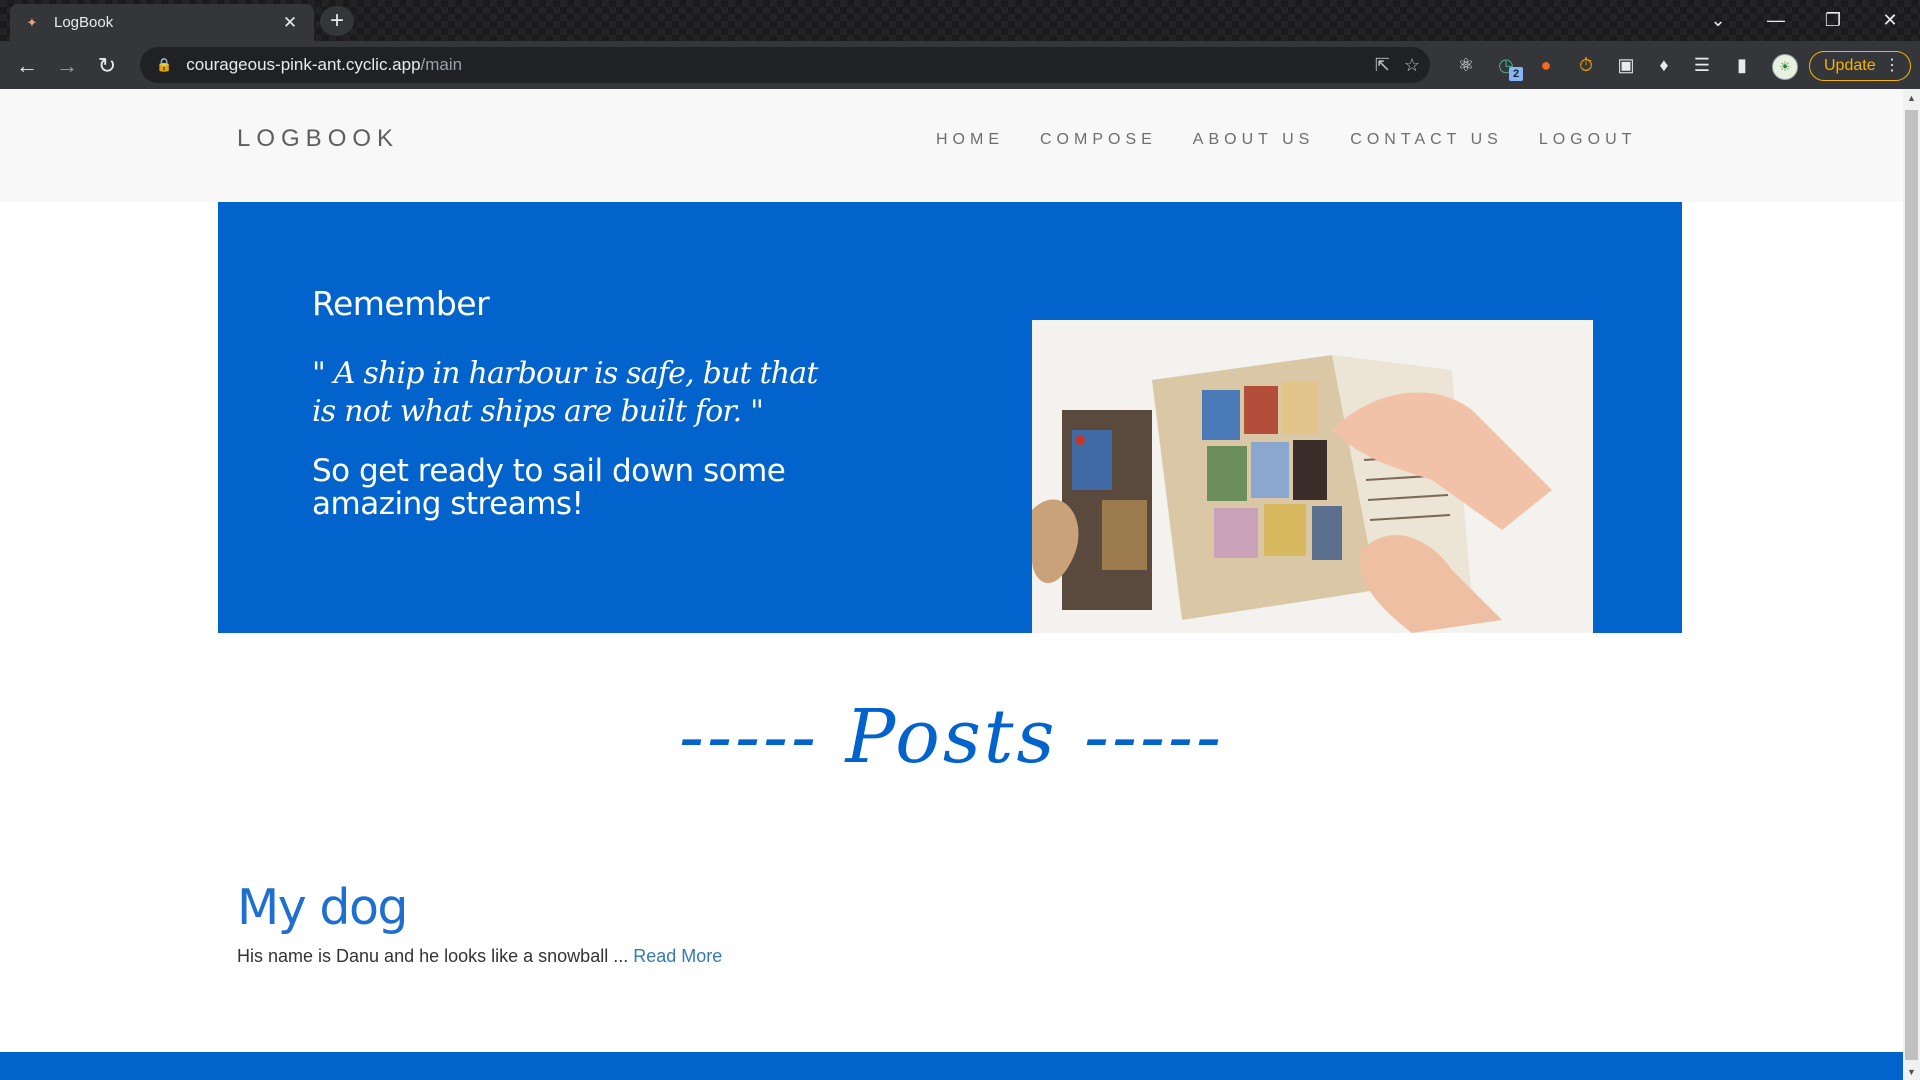 Image resolution: width=1920 pixels, height=1080 pixels. Describe the element at coordinates (107, 66) in the screenshot. I see `reload-icon: ↻` at that location.